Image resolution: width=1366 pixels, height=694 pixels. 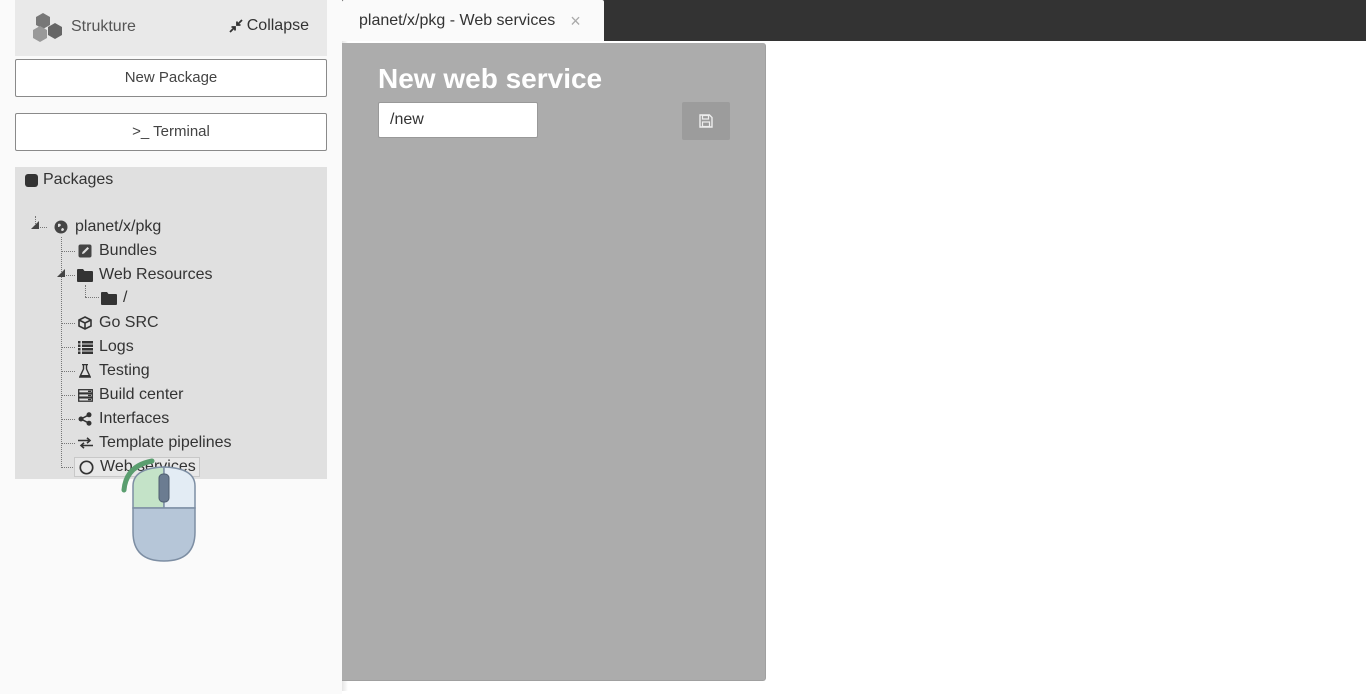 What do you see at coordinates (277, 25) in the screenshot?
I see `collapse-label: Collapse` at bounding box center [277, 25].